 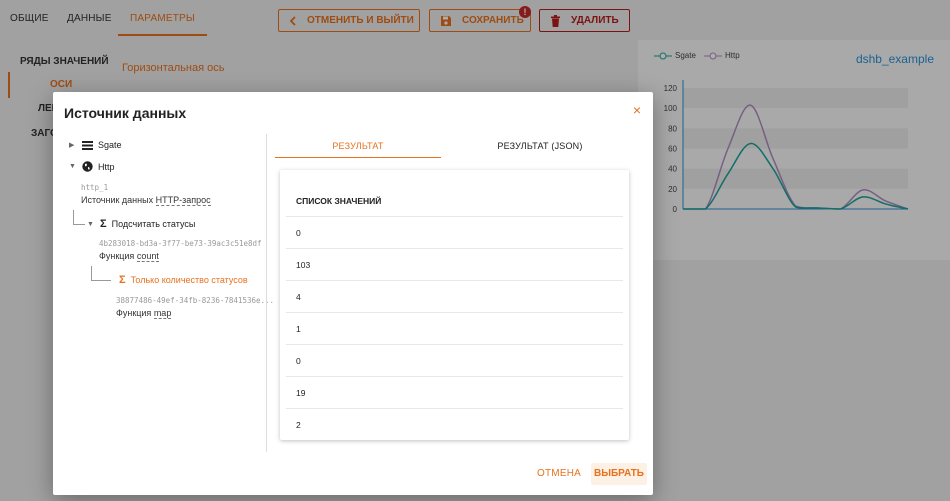 I want to click on values-list-header: СПИСОК ЗНАЧЕНИЙ, so click(x=339, y=201).